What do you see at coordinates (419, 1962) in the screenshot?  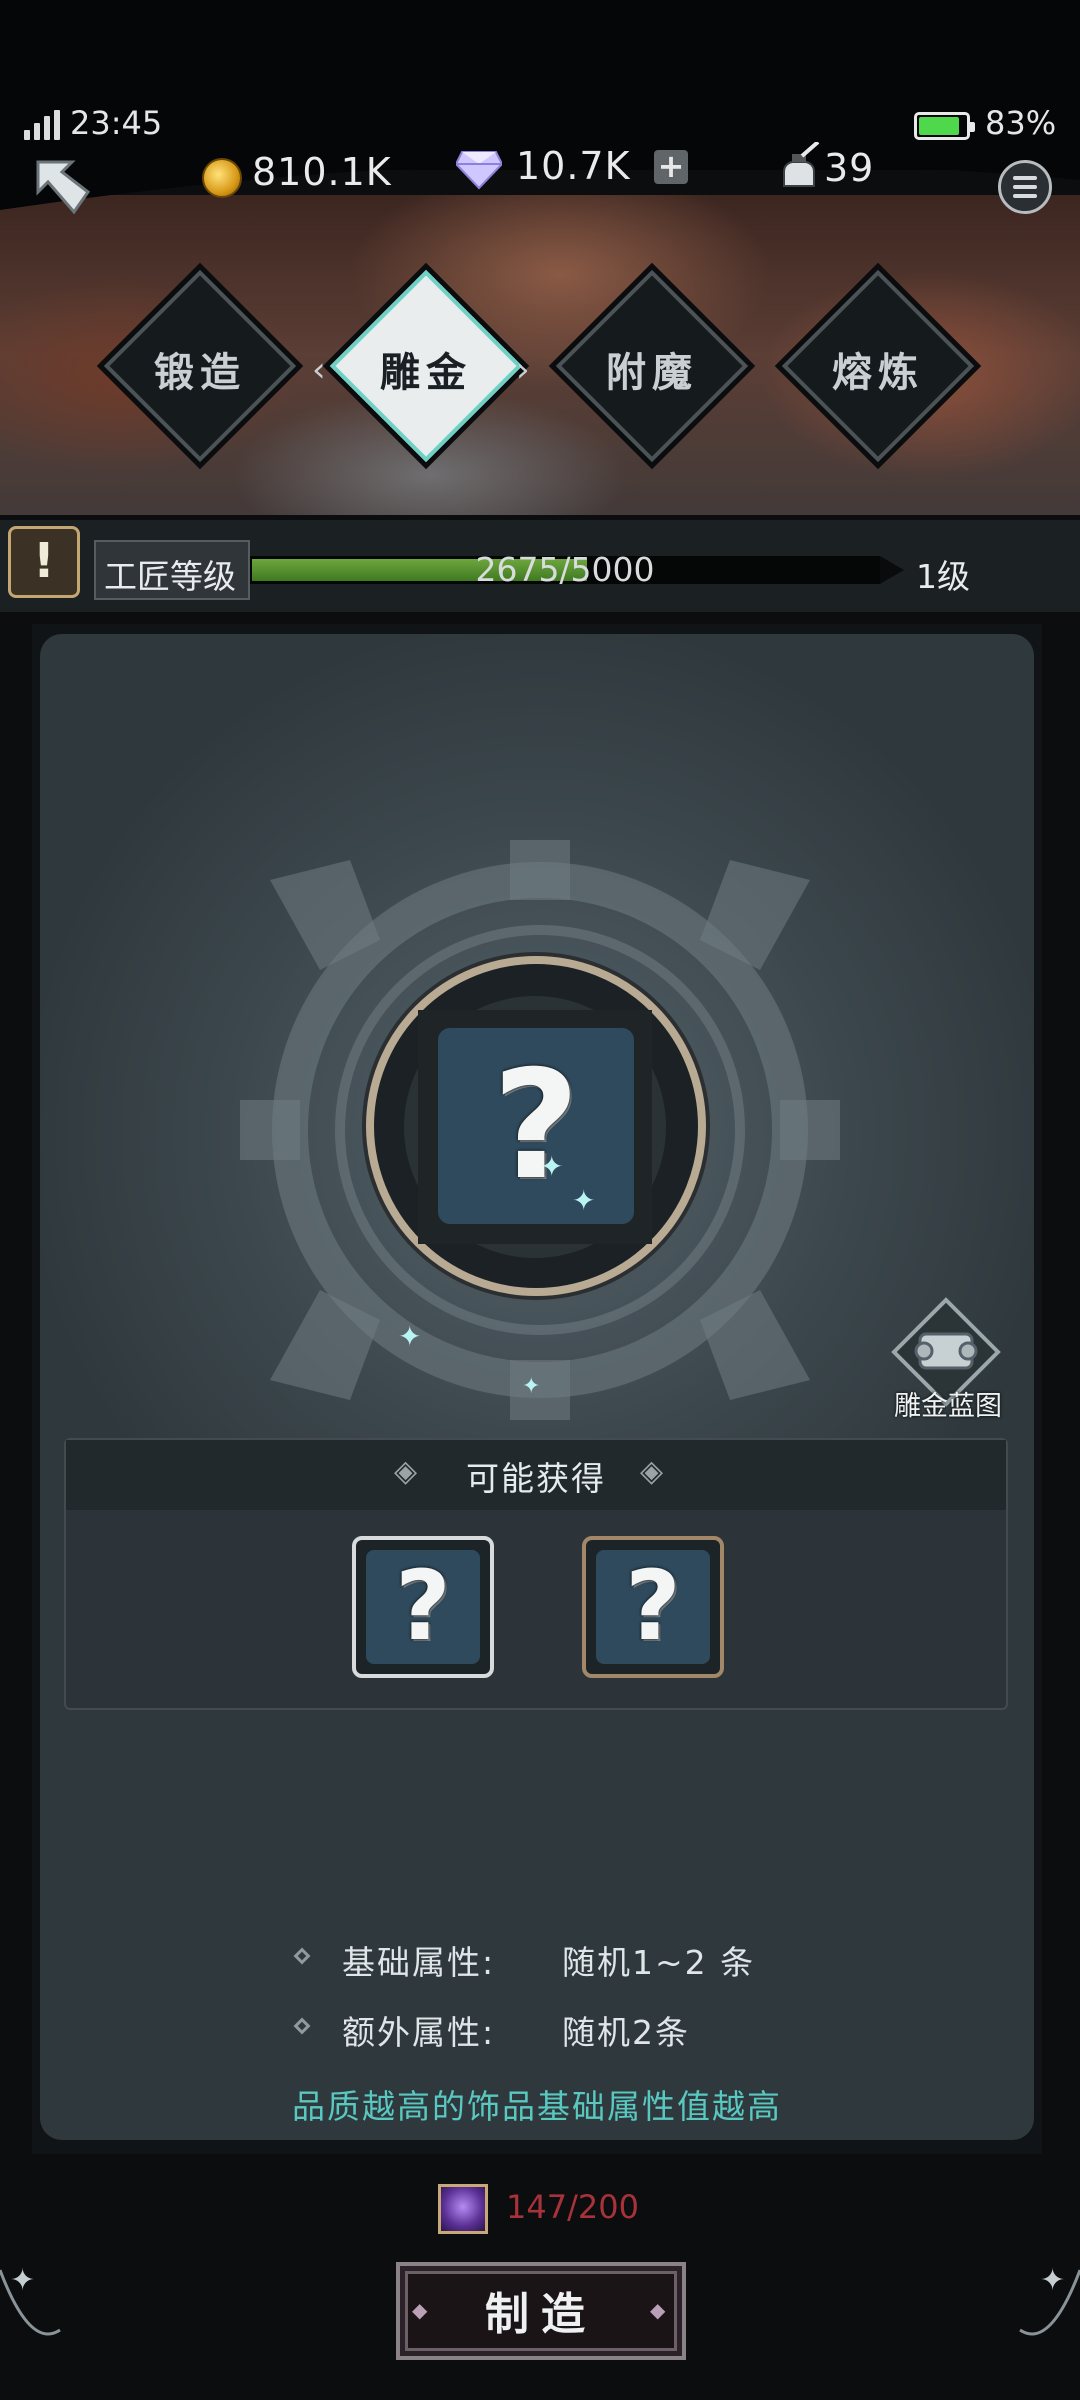 I see `attribute-name: 基础属性:` at bounding box center [419, 1962].